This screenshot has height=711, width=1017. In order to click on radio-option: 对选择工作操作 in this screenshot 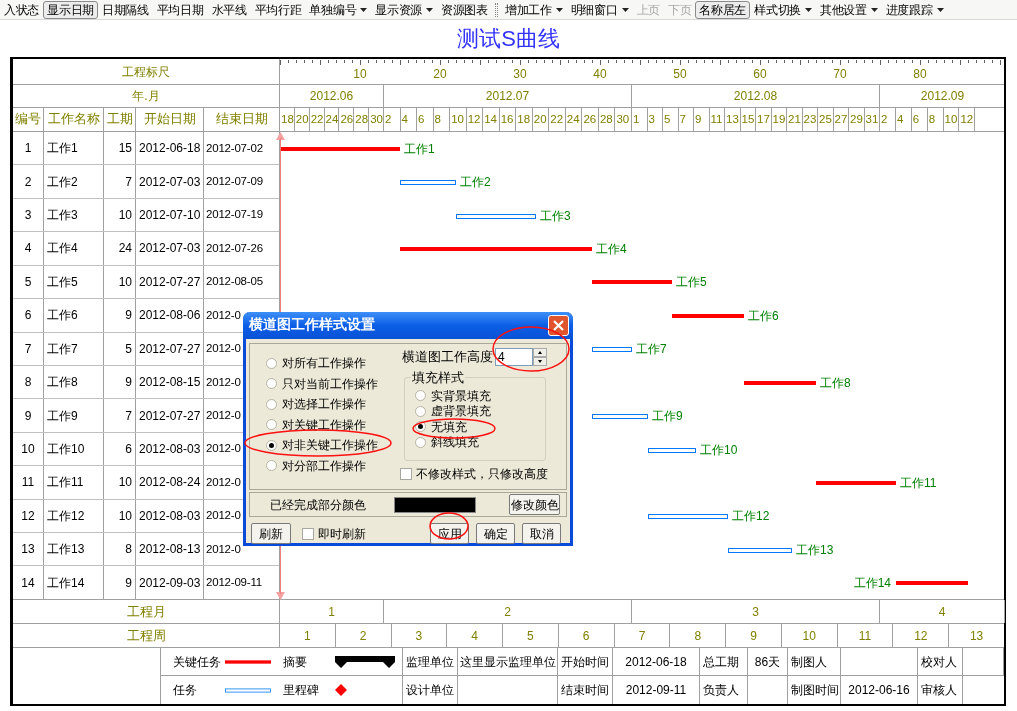, I will do `click(316, 404)`.